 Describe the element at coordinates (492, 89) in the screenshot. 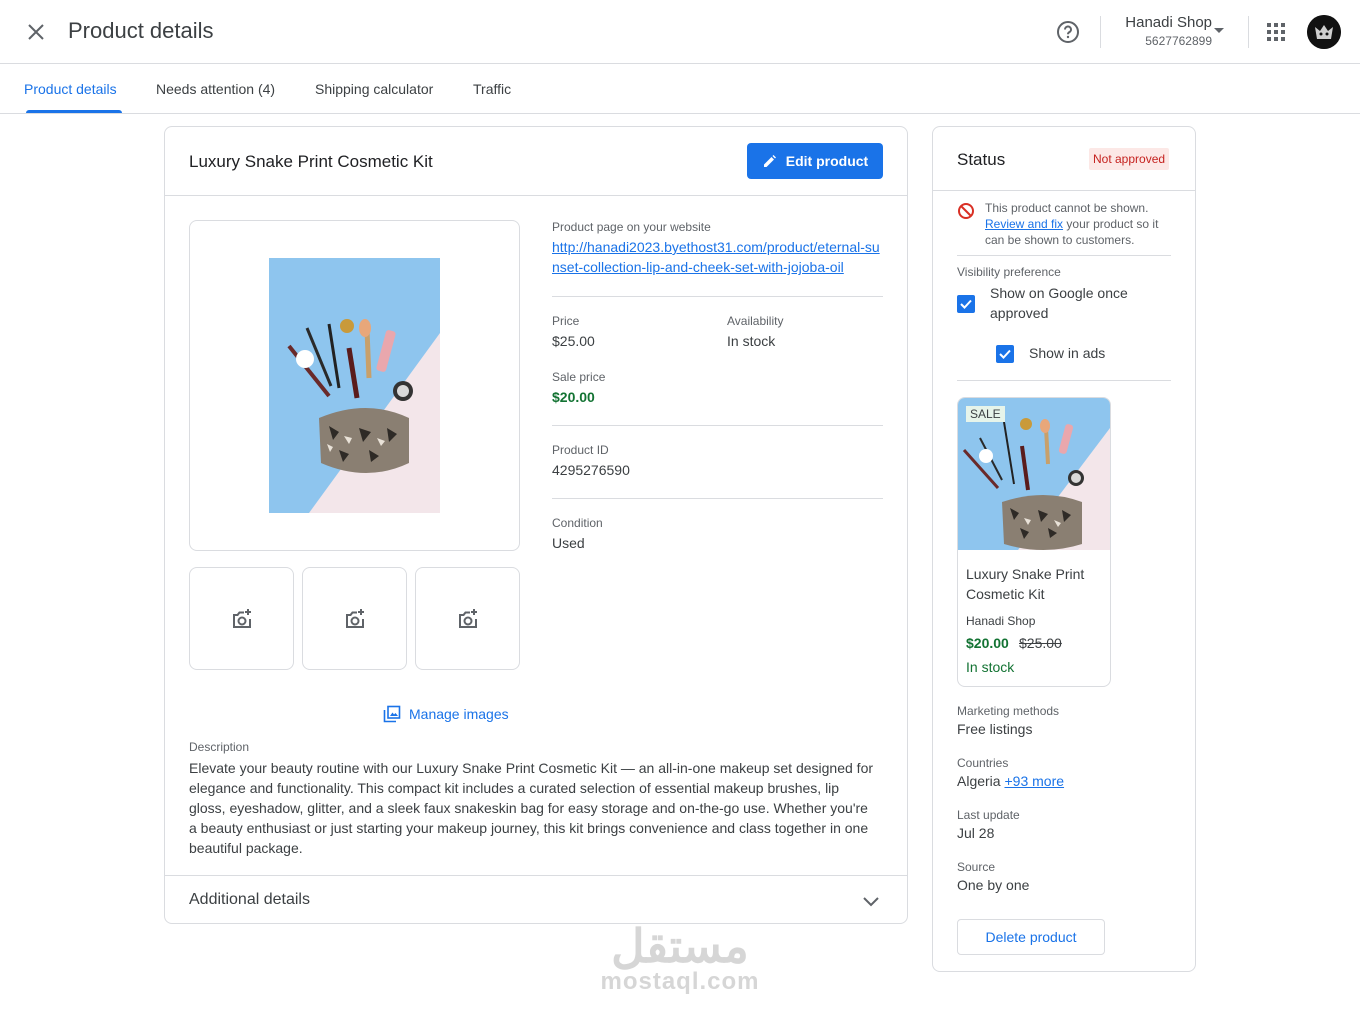

I see `tab-traffic: Traffic` at that location.